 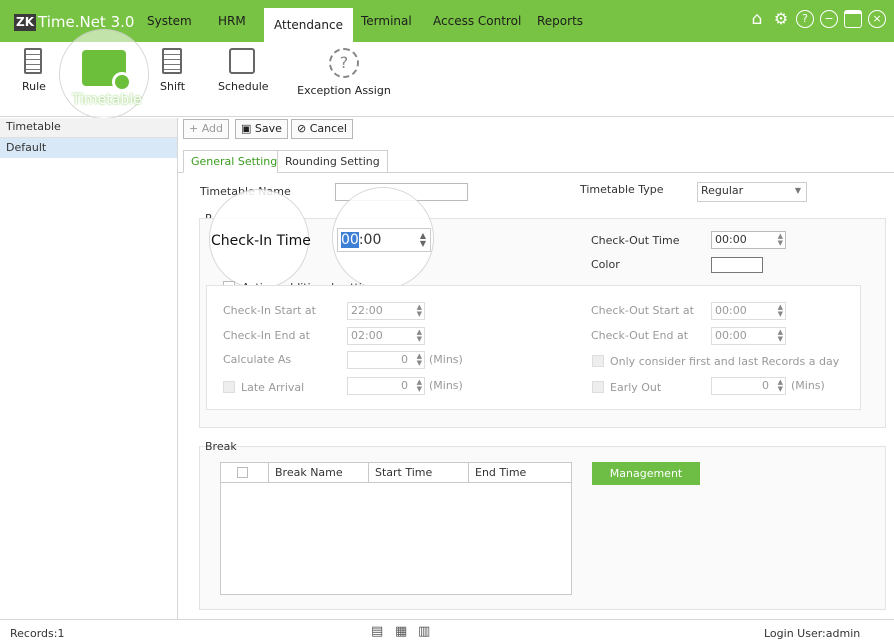 I want to click on late-arrival-input: 0 ▲ ▼, so click(x=386, y=386).